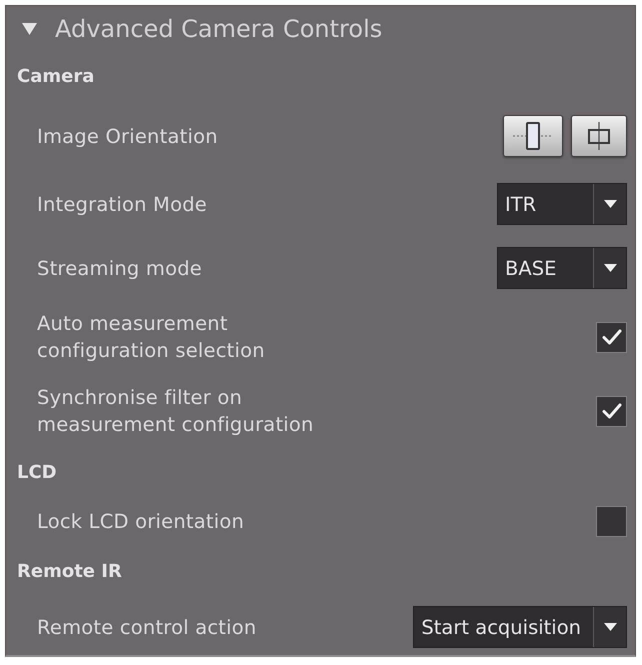 The width and height of the screenshot is (642, 665). Describe the element at coordinates (151, 337) in the screenshot. I see `setting-label: Auto measurement configuration selection` at that location.